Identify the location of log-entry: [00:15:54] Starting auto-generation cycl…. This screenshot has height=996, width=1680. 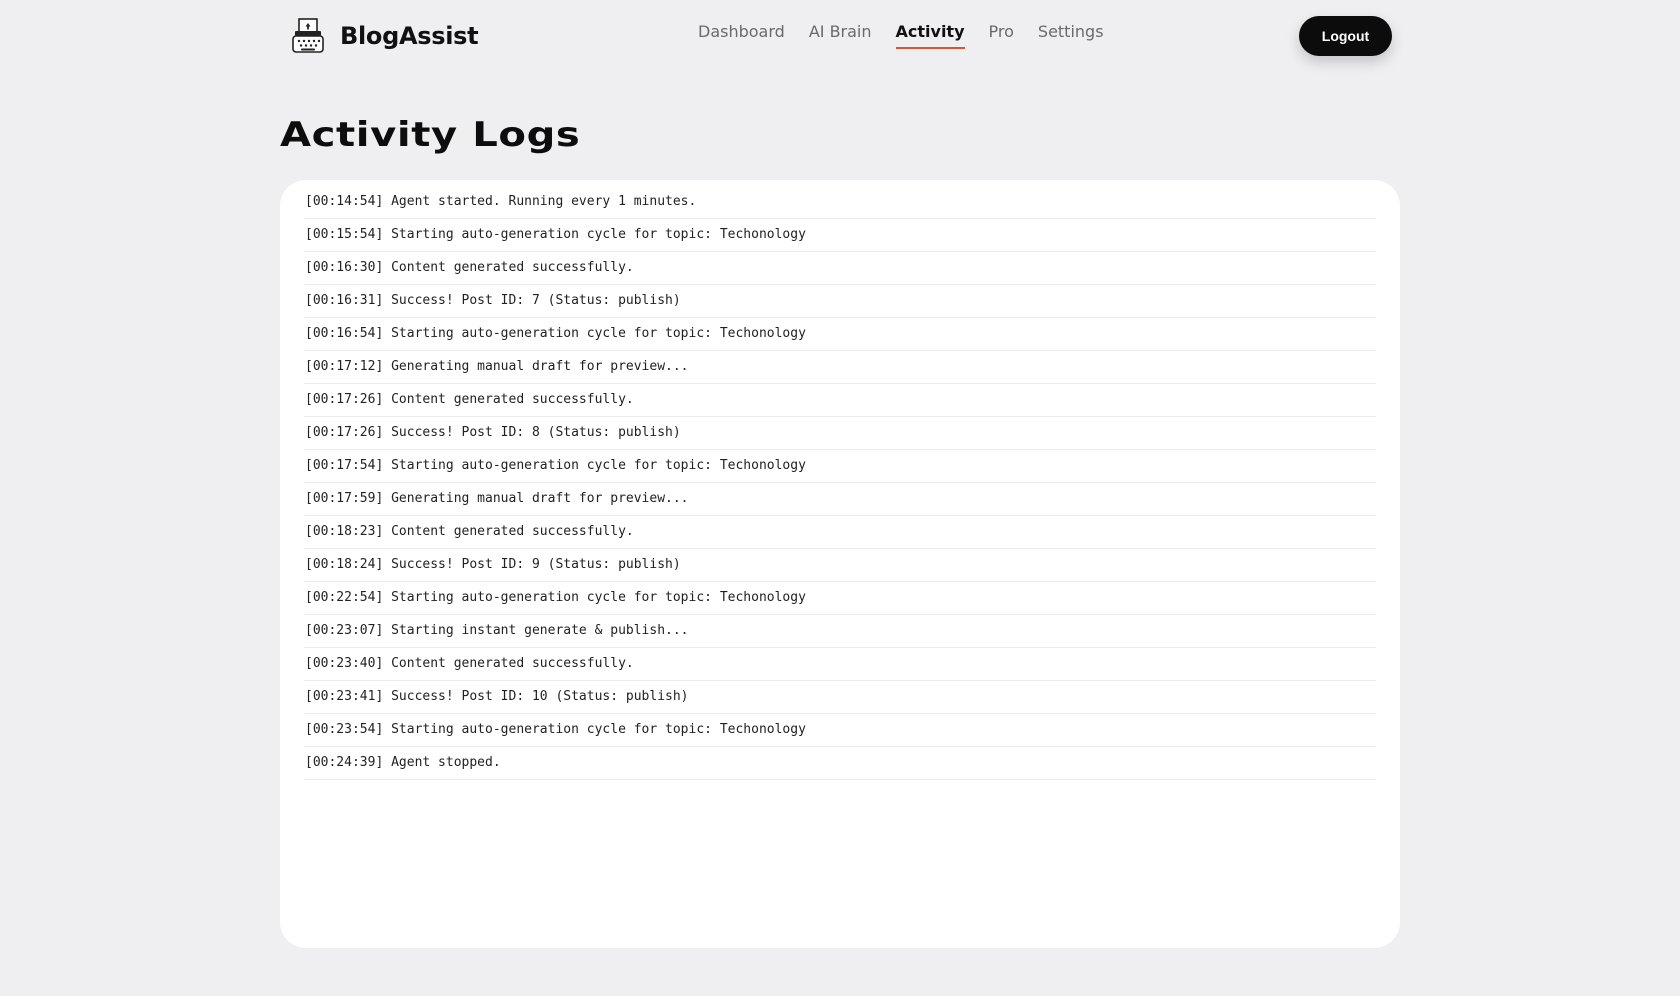
(840, 235).